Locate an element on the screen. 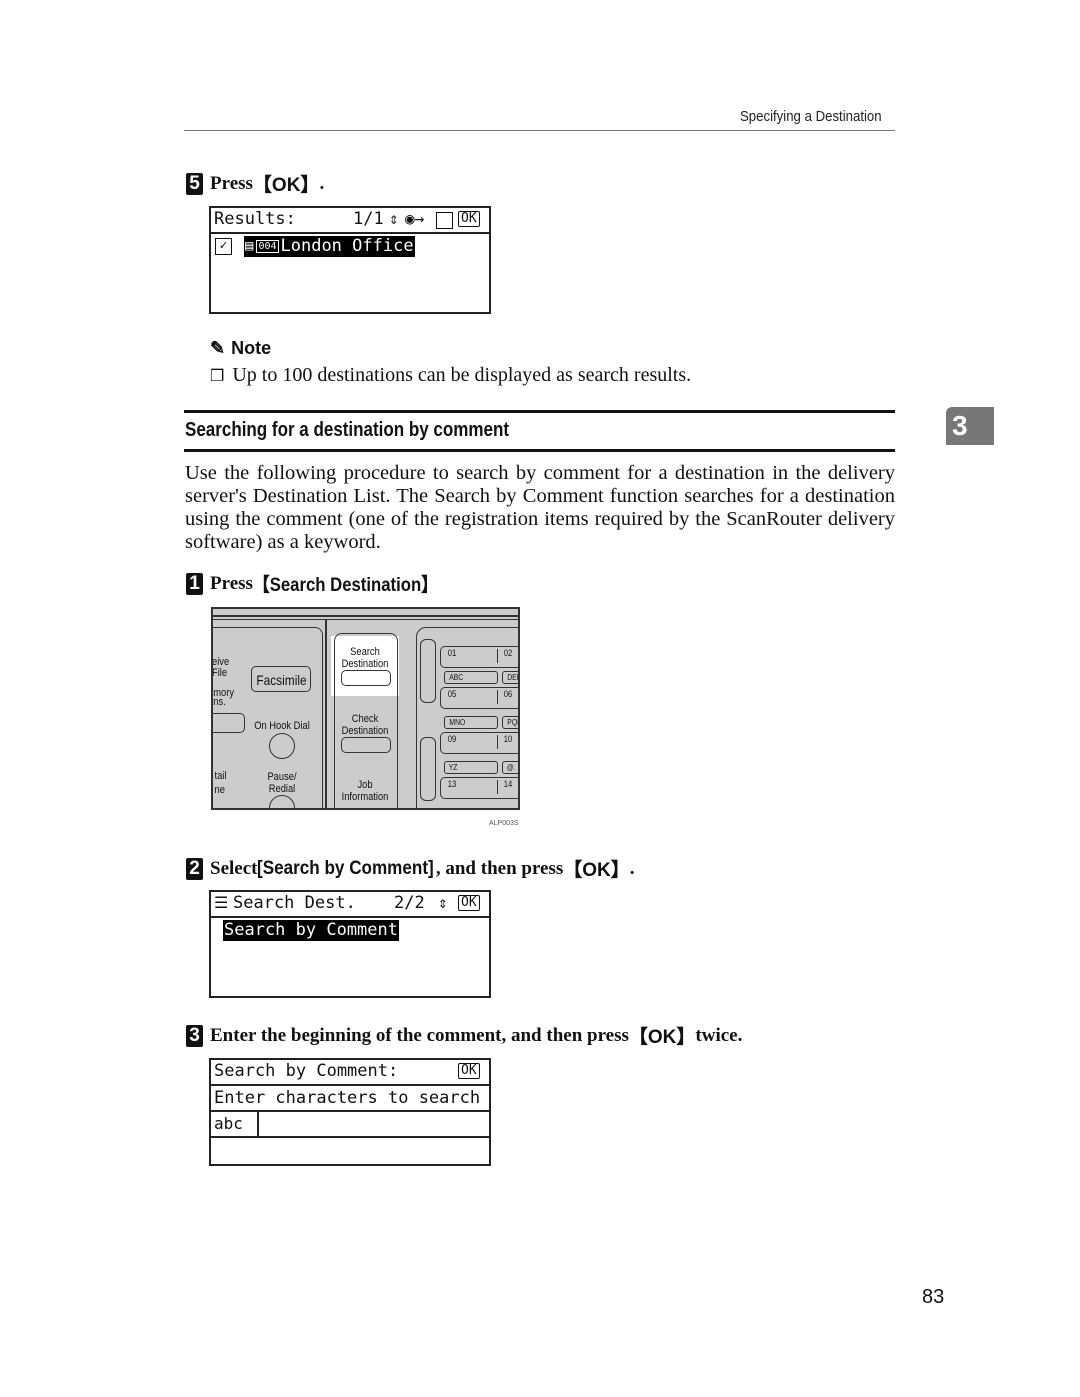  lcd-title-bar: Search by Comment: OK is located at coordinates (350, 1073).